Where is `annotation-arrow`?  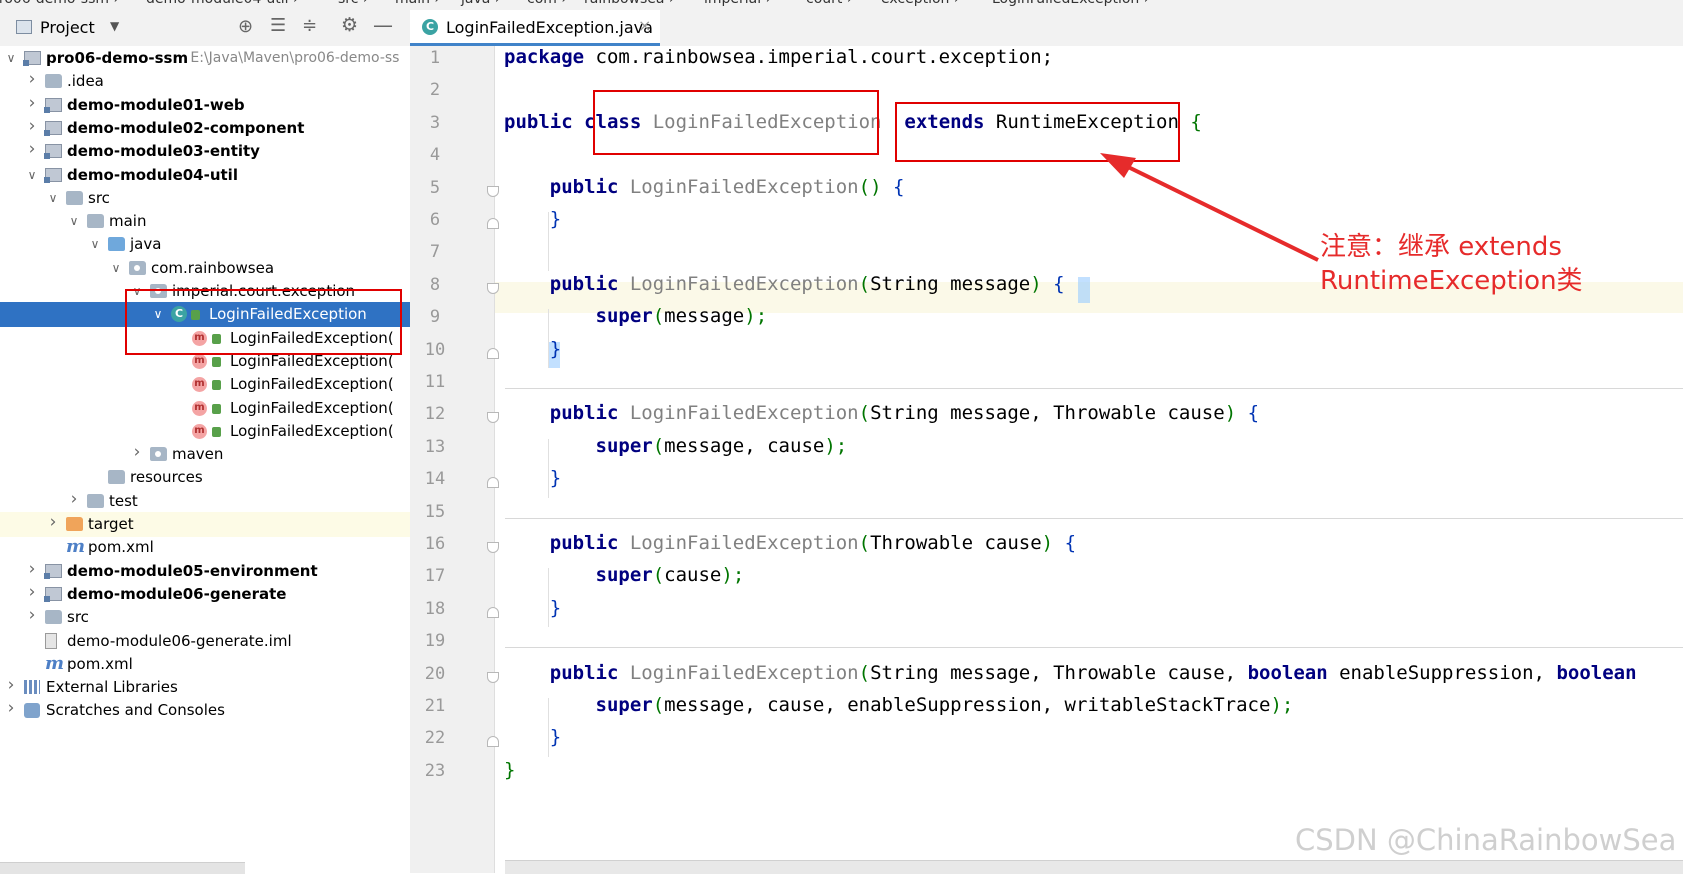 annotation-arrow is located at coordinates (1209, 207).